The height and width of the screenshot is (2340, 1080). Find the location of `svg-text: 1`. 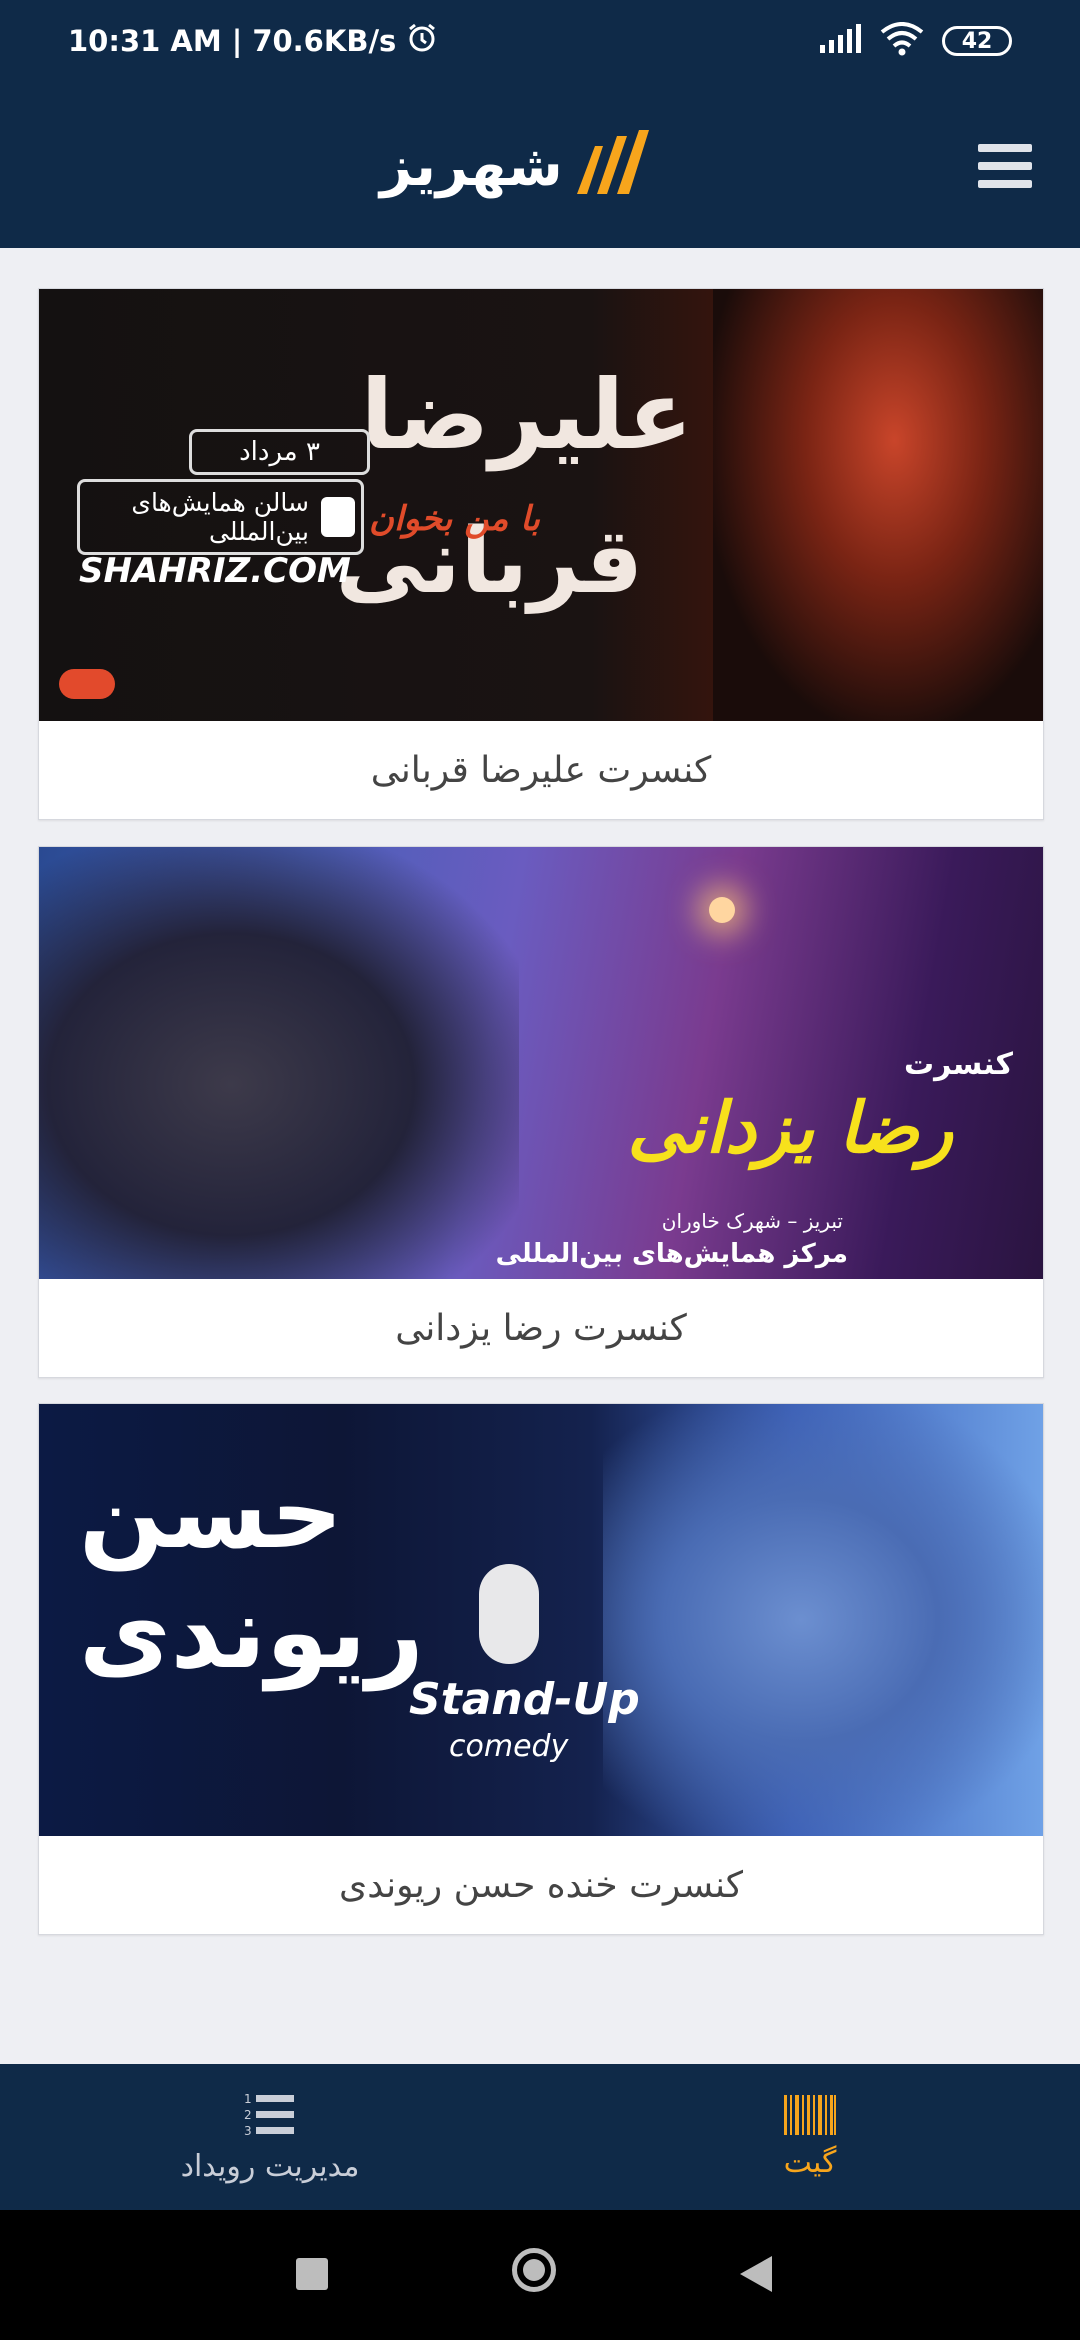

svg-text: 1 is located at coordinates (248, 2099).